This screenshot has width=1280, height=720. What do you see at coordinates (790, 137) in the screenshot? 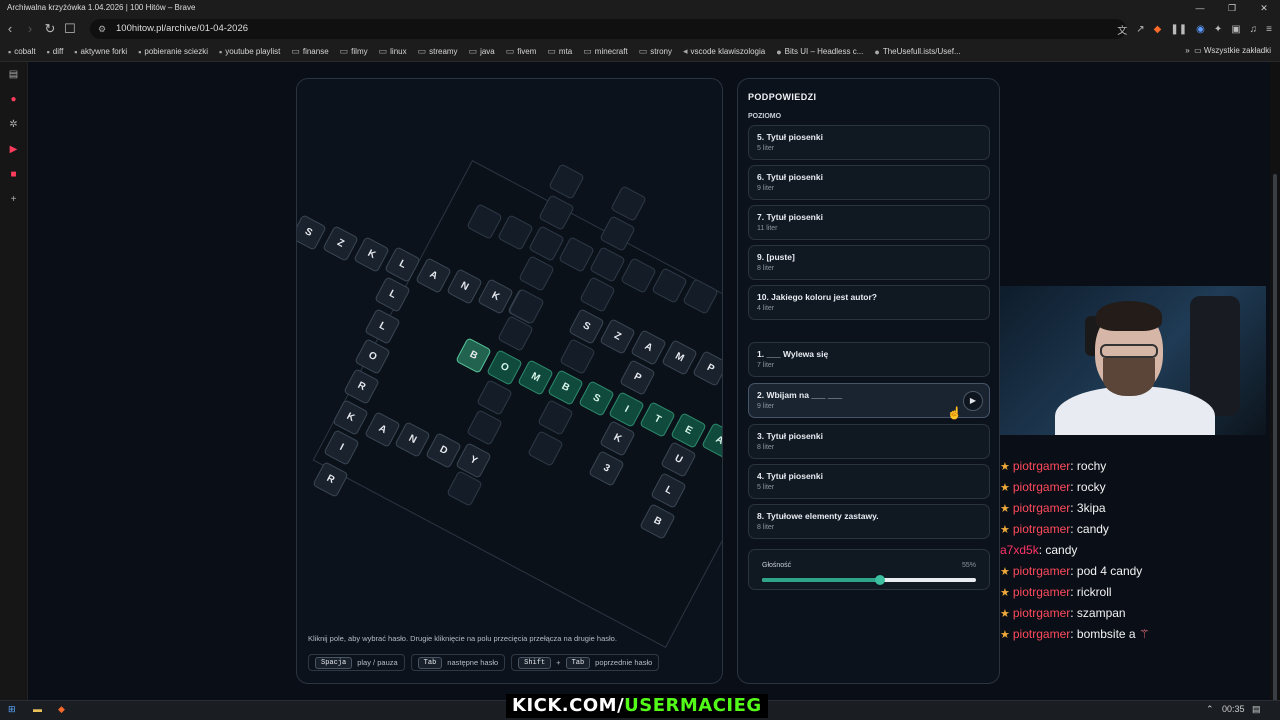
I see `clue-label: 5. Tytuł piosenki` at bounding box center [790, 137].